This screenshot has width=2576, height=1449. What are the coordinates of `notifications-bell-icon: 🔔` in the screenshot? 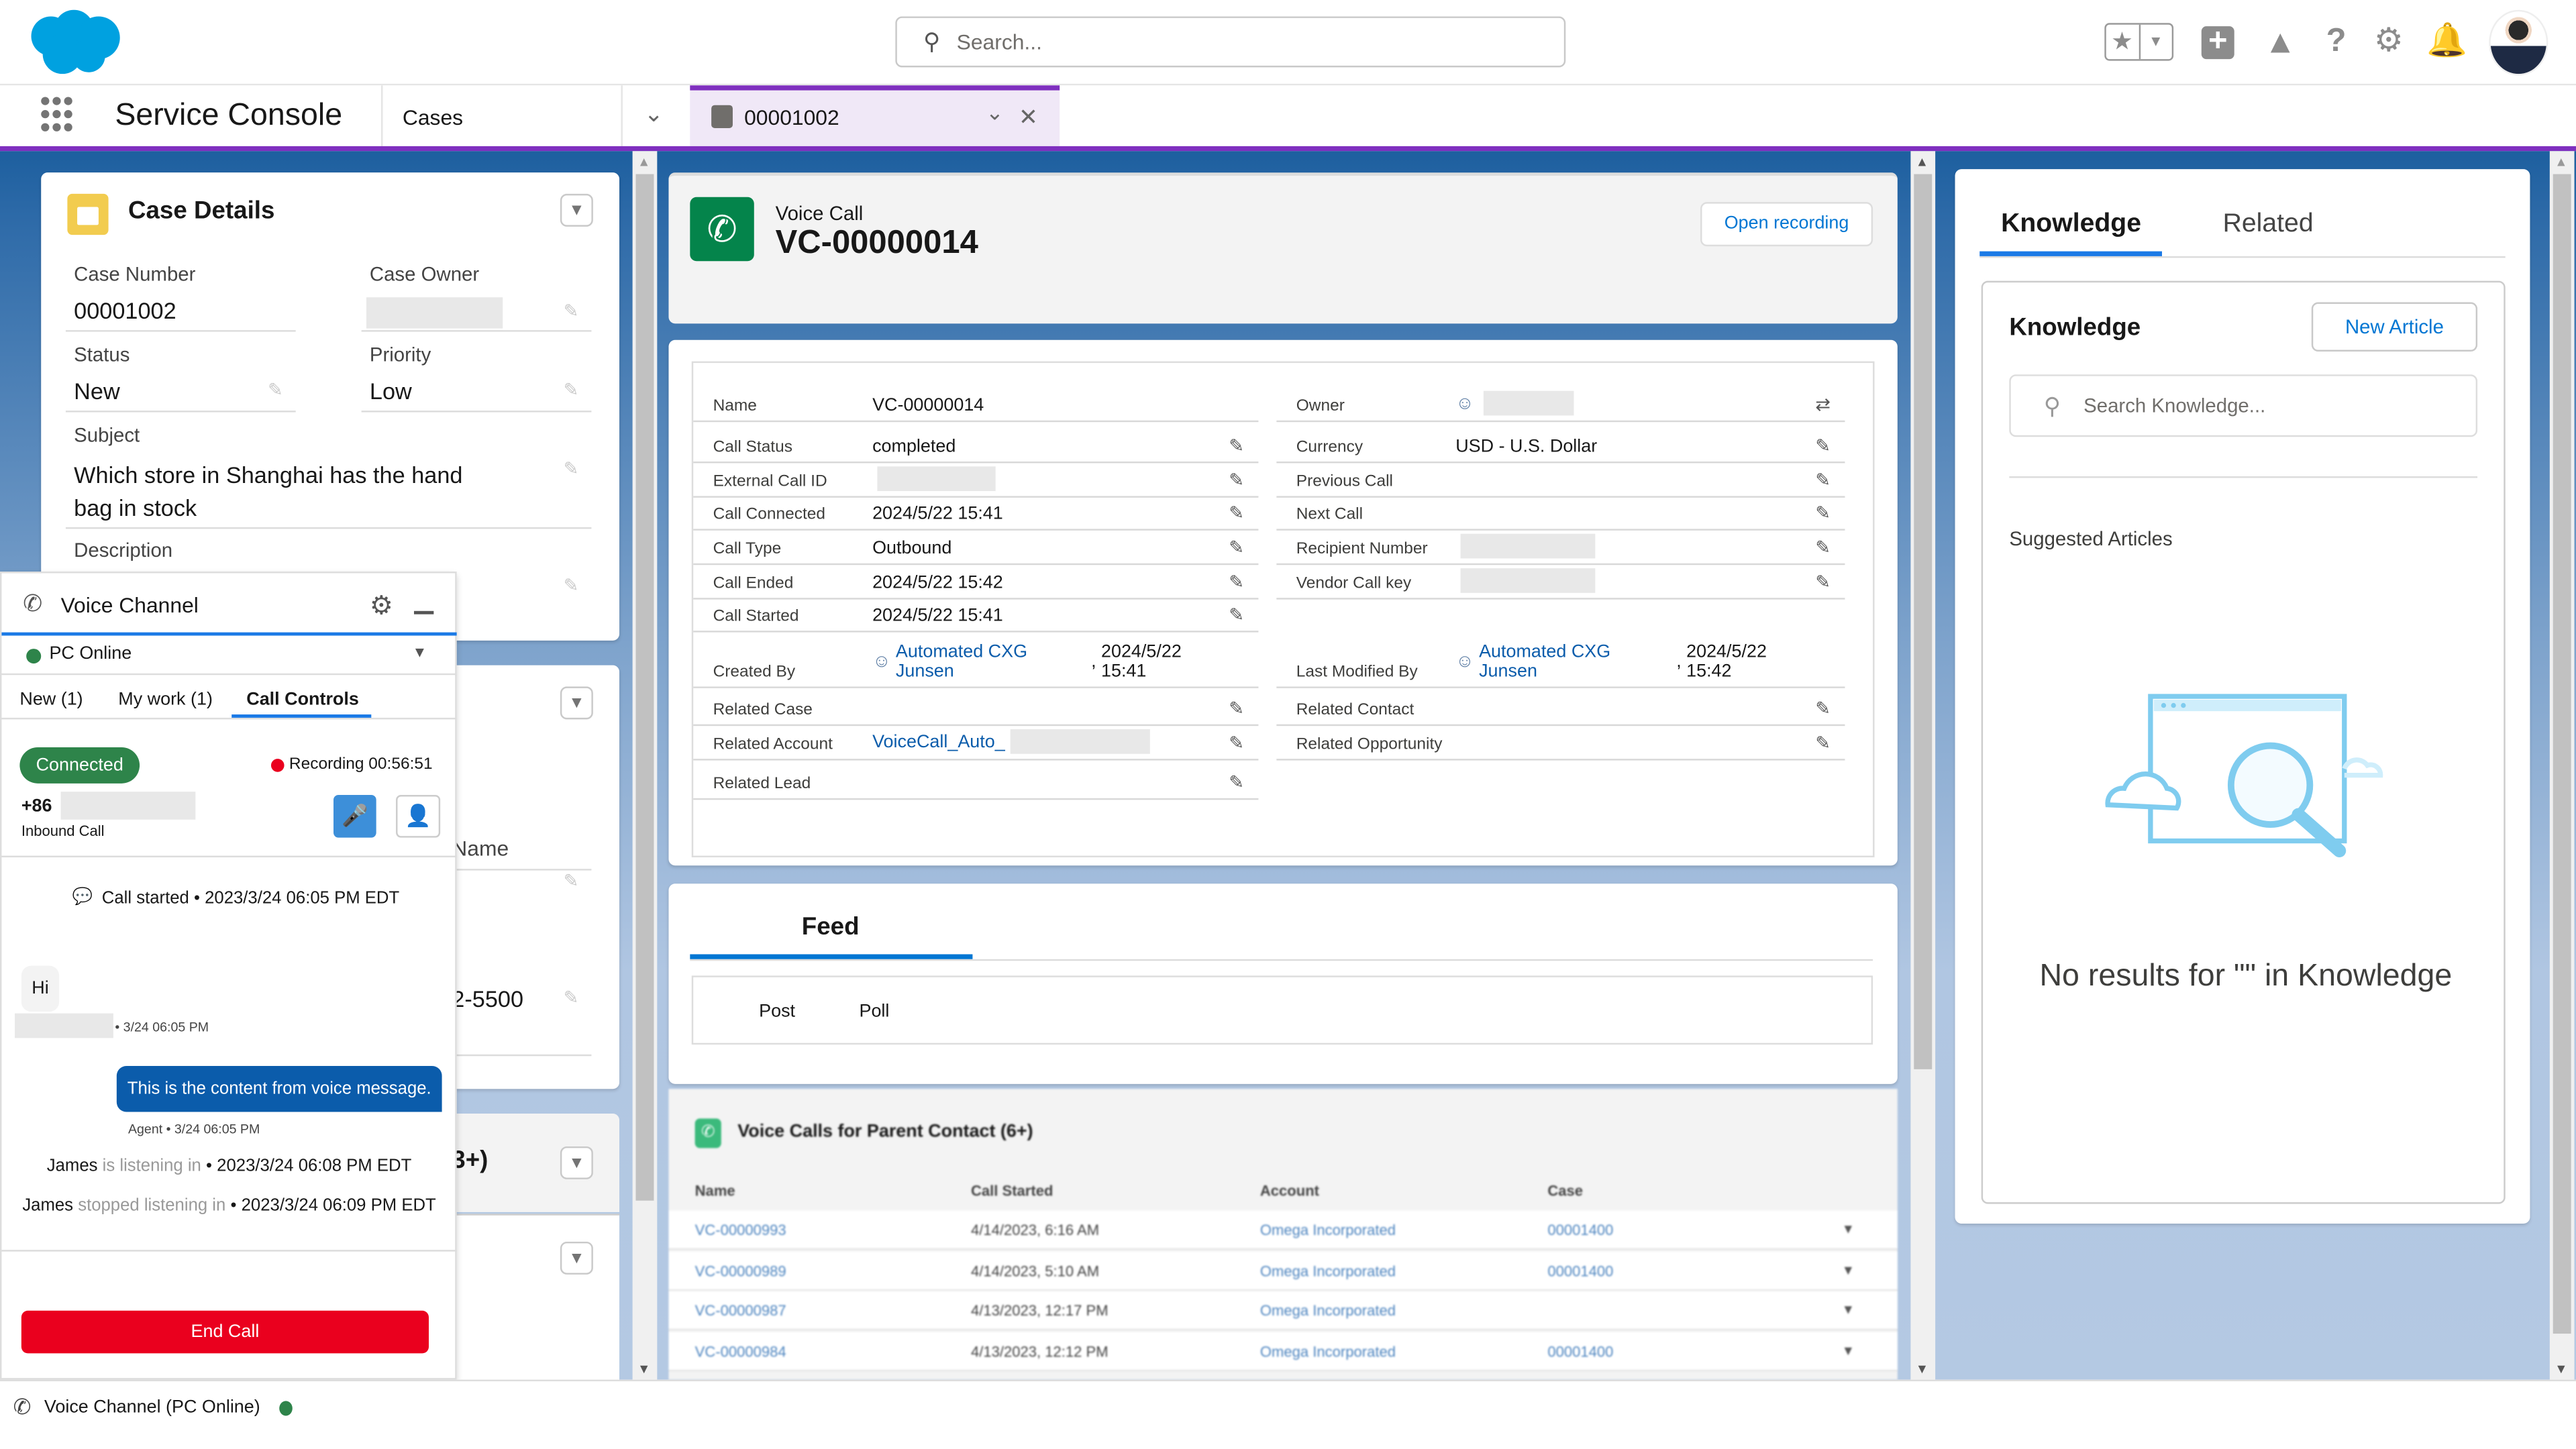 It's located at (2446, 41).